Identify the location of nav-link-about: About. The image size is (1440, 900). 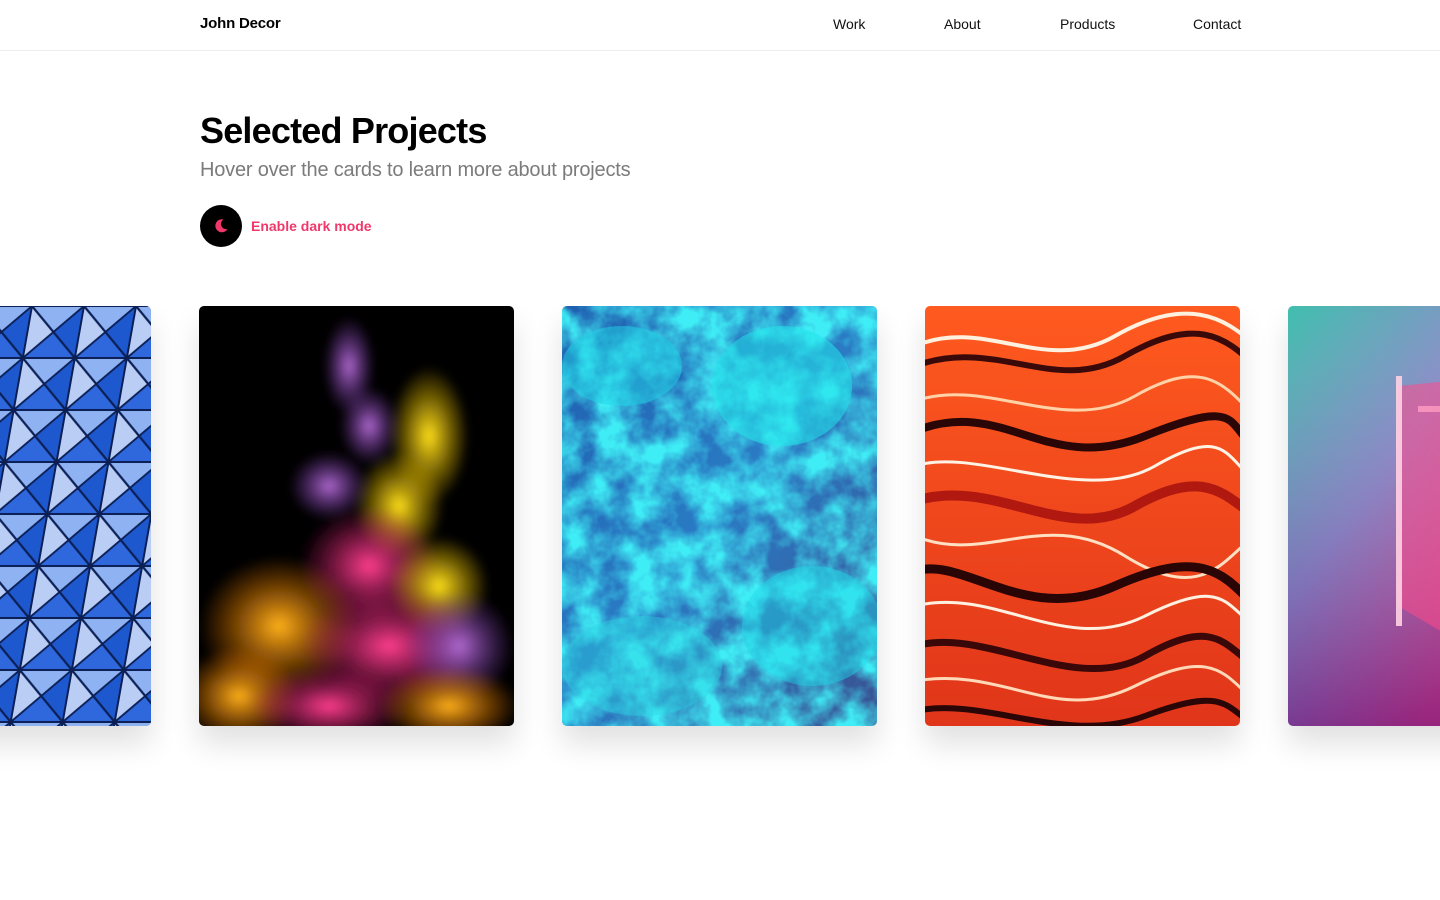
(962, 24).